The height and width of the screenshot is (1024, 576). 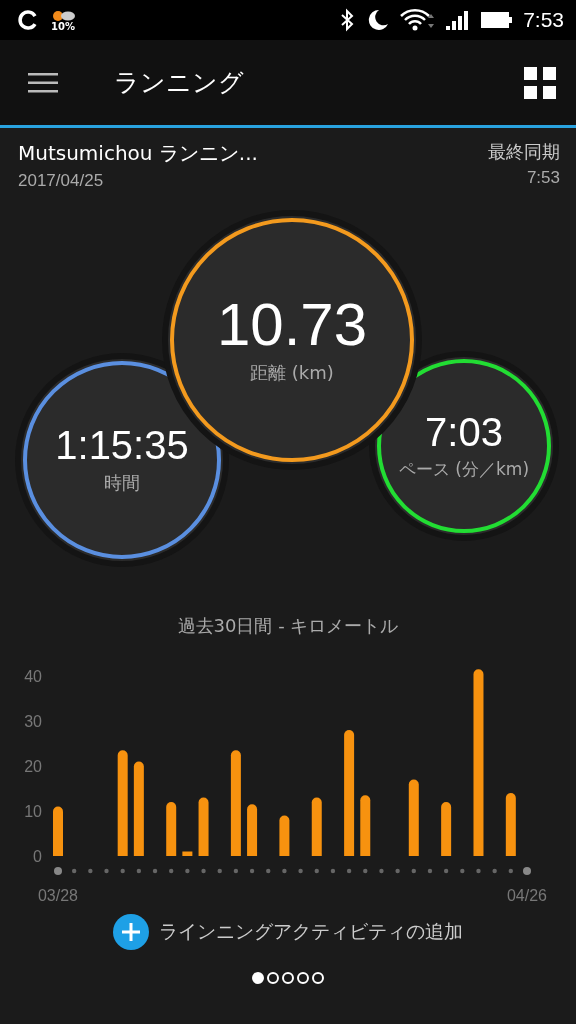 What do you see at coordinates (543, 178) in the screenshot?
I see `sync-time: 7:53` at bounding box center [543, 178].